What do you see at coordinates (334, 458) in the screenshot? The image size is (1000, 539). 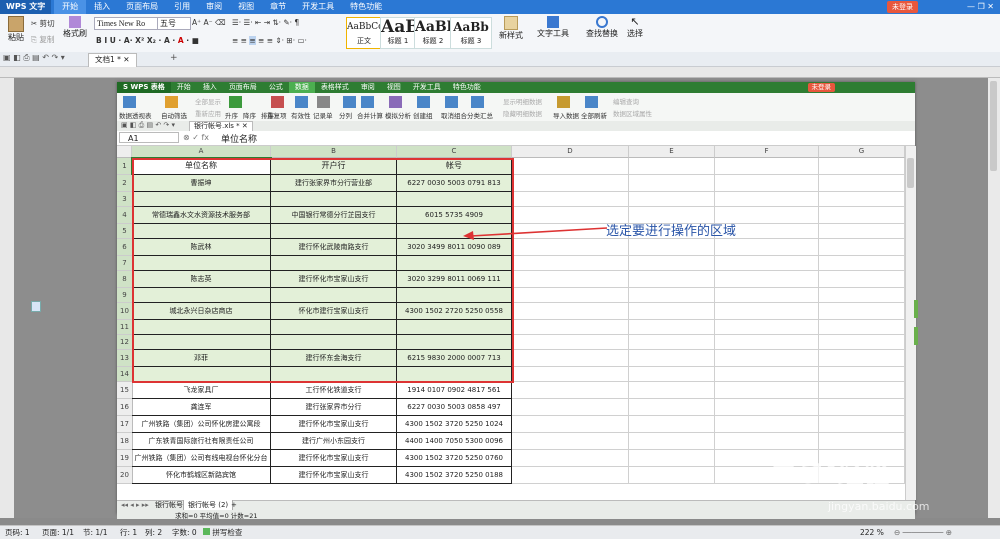 I see `cell-B19: 建行怀化市宝家山支行` at bounding box center [334, 458].